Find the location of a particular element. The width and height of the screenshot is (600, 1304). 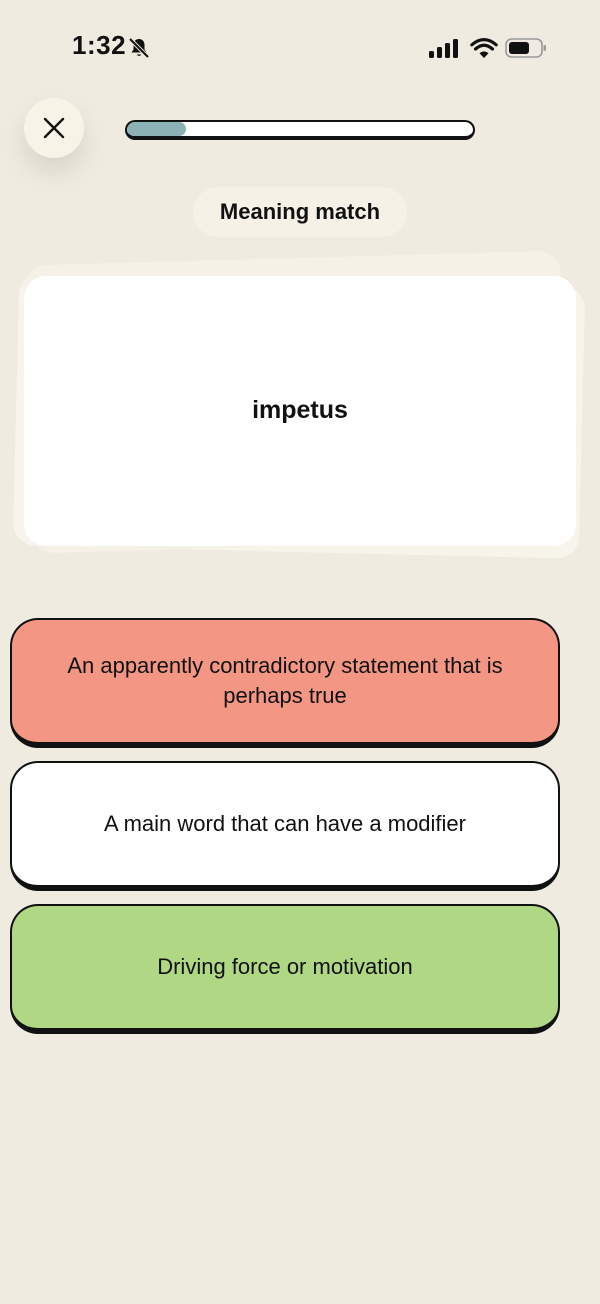

close-icon is located at coordinates (54, 128).